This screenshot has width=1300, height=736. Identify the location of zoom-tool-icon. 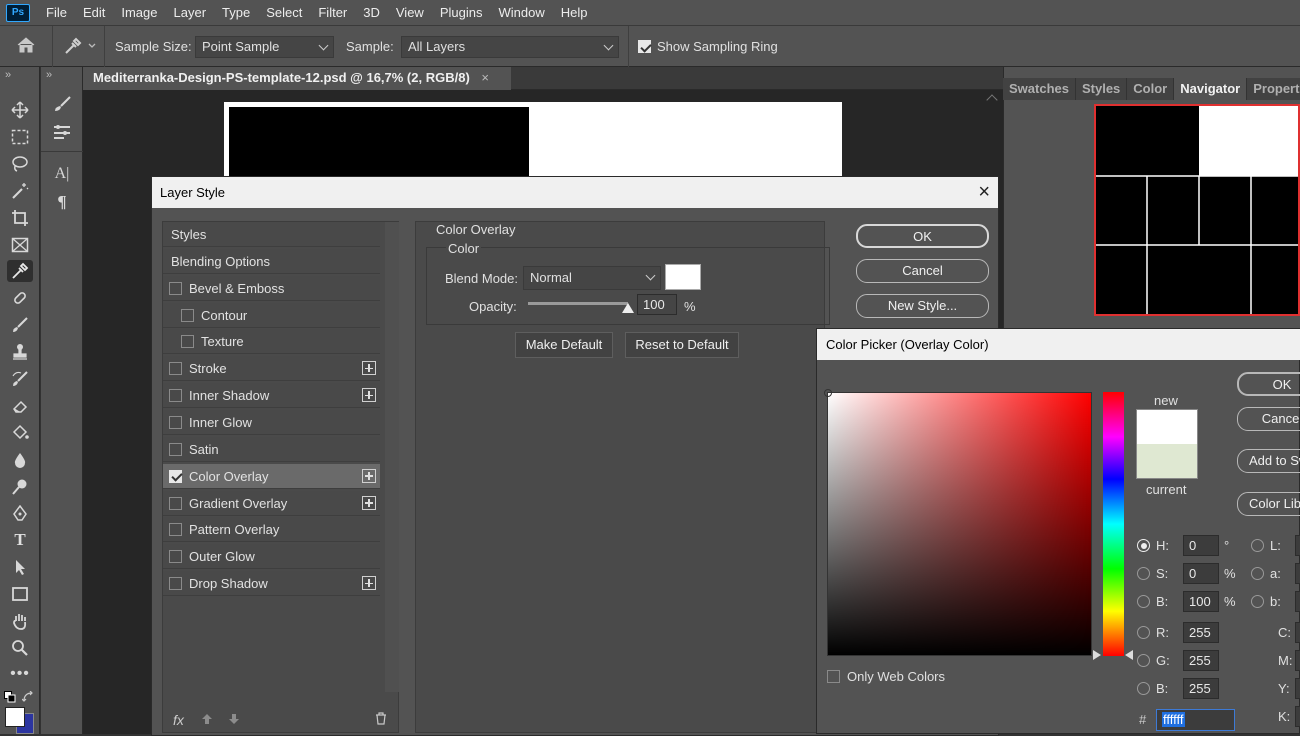
(20, 648).